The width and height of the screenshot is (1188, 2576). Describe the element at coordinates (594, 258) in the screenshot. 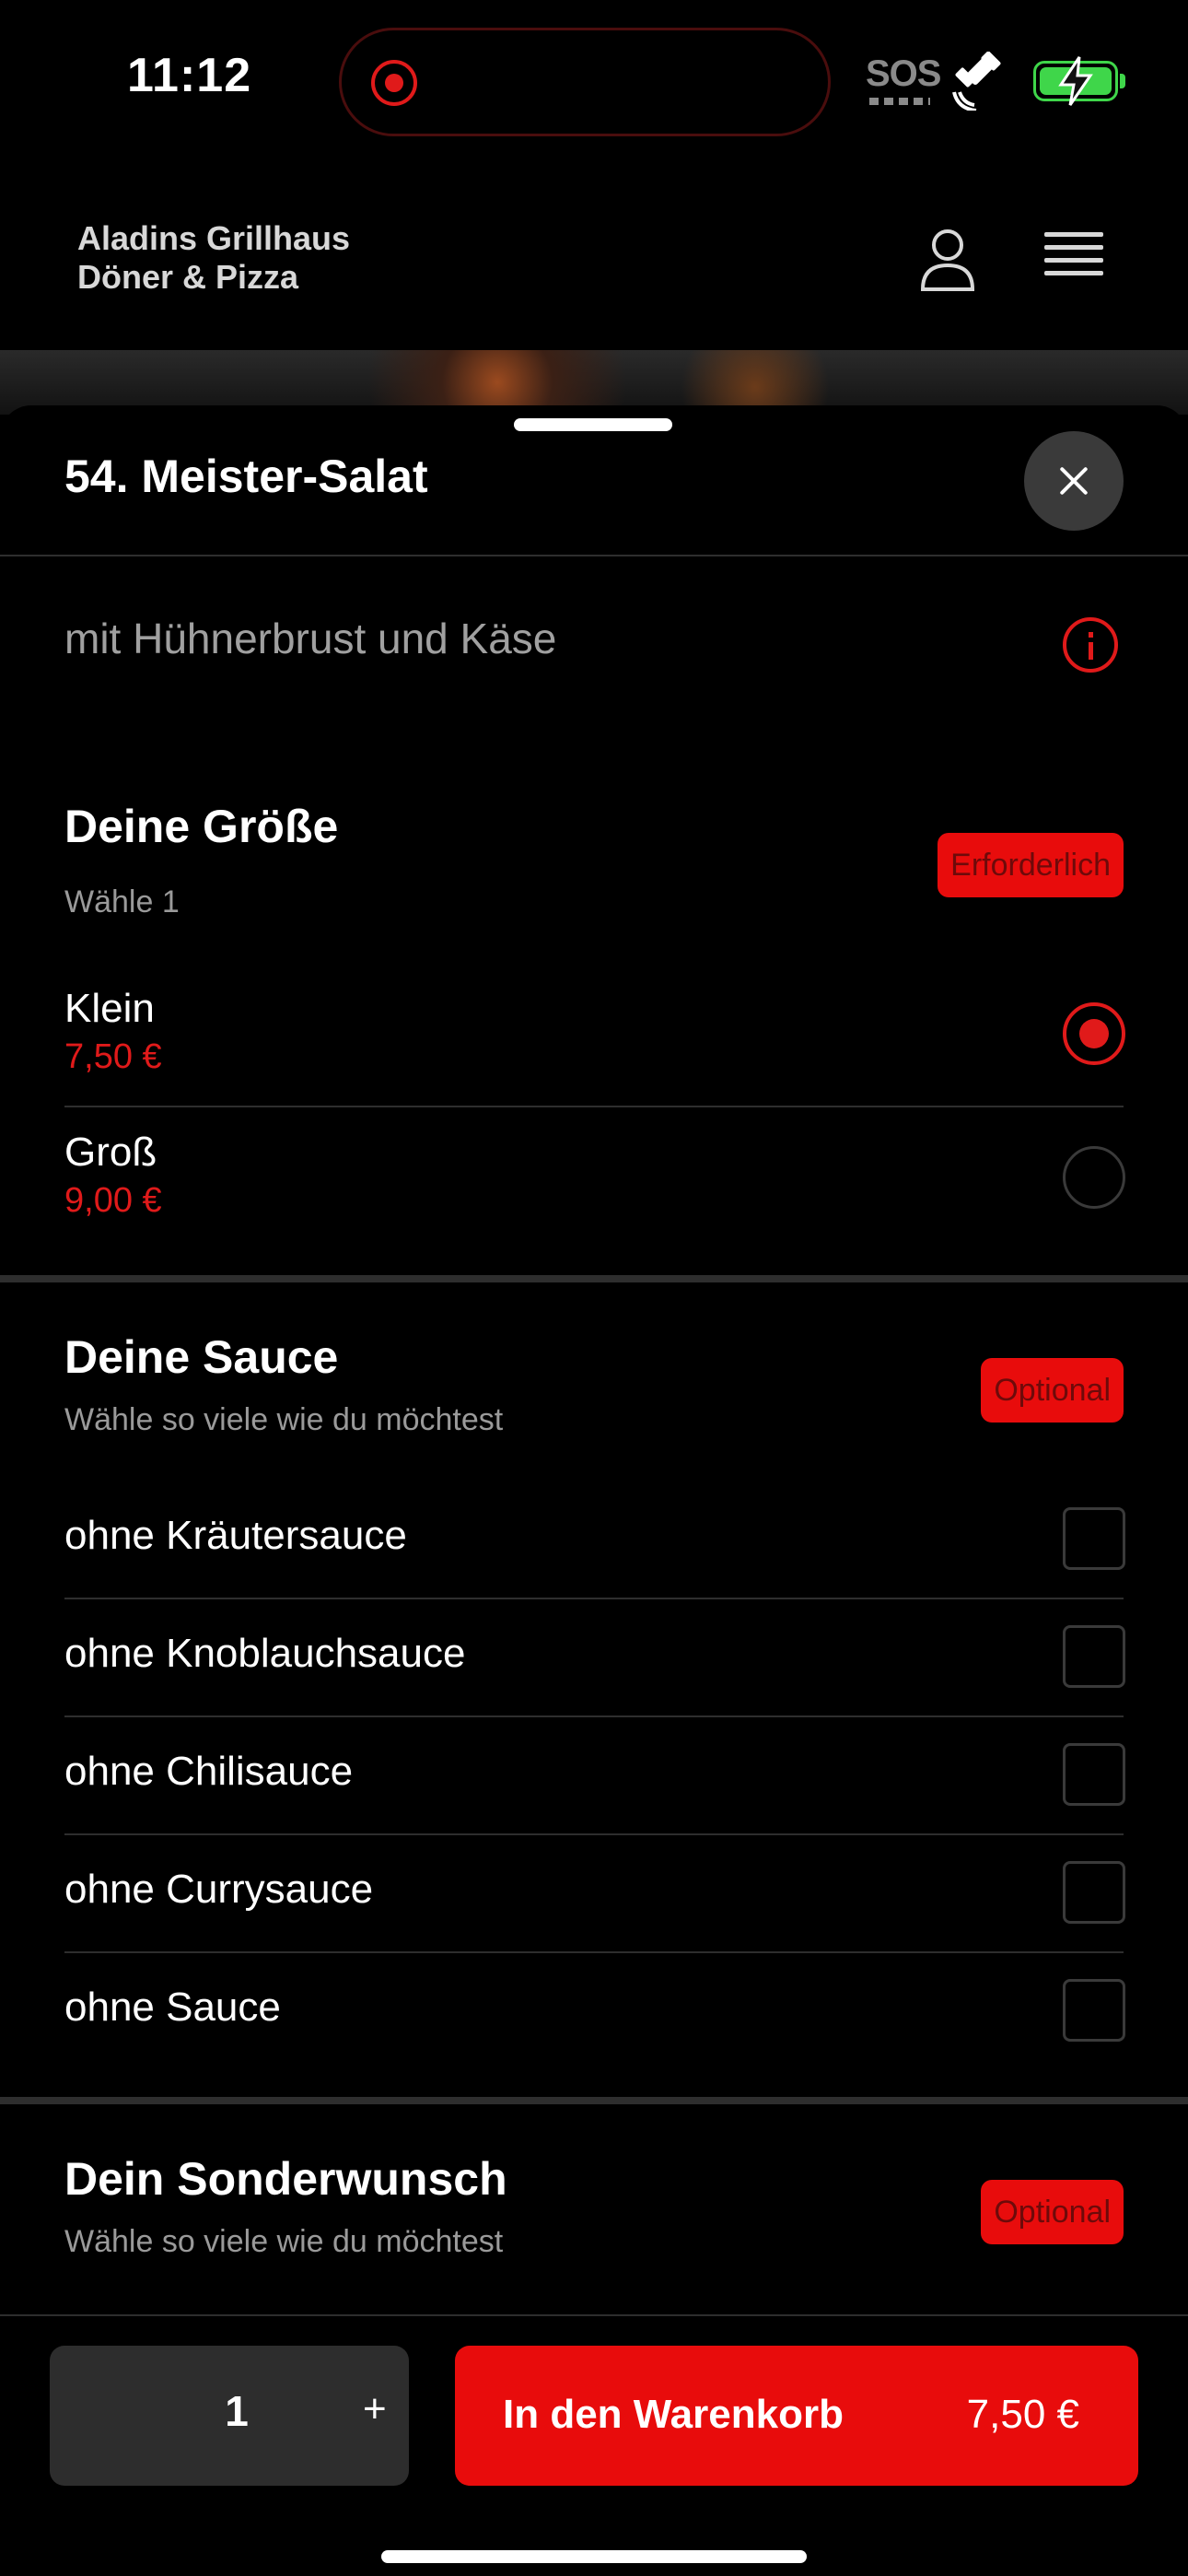

I see `app-header: Aladins Grillhaus Döner & Pizza` at that location.